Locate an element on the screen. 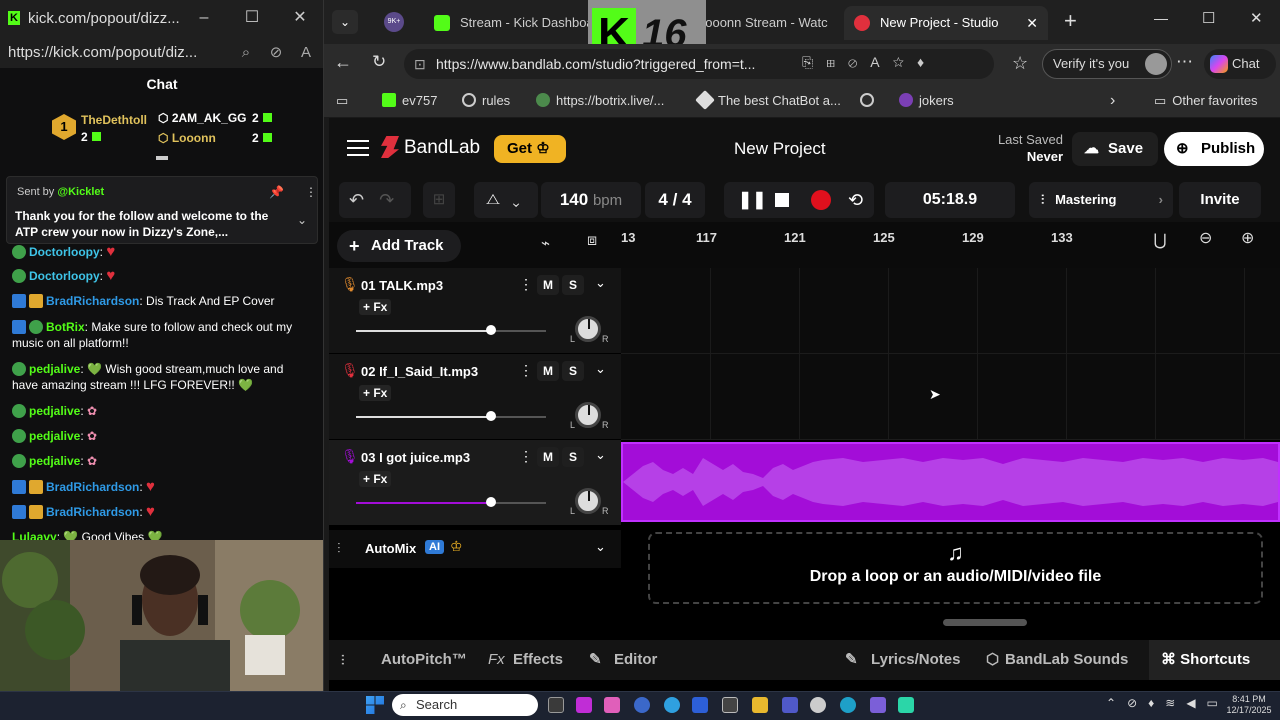 The width and height of the screenshot is (1280, 720). read-aloud-icon: A is located at coordinates (881, 62).